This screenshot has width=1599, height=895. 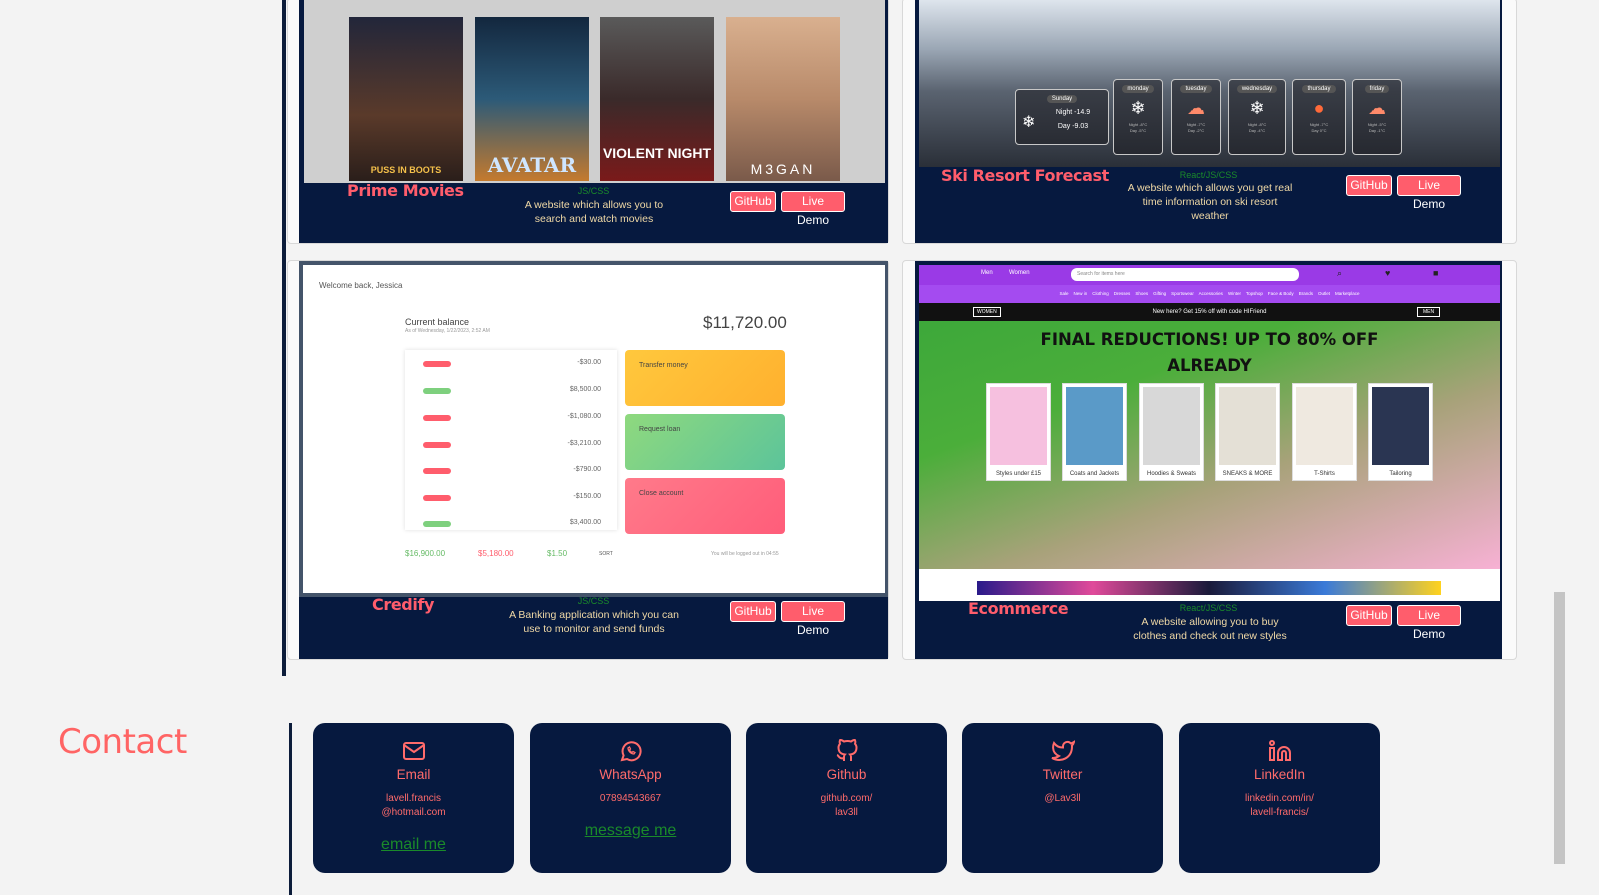 I want to click on movie-poster: PUSS IN BOOTS, so click(x=406, y=99).